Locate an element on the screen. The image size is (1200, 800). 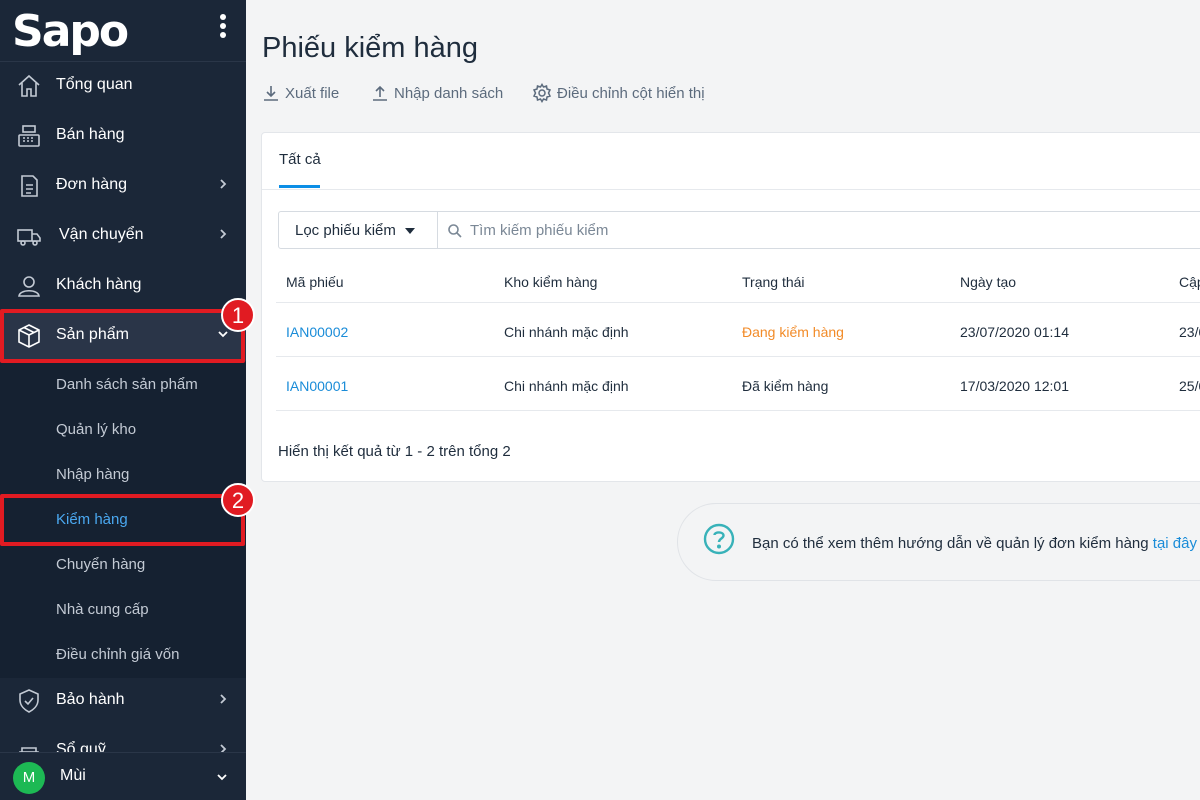
more-vertical-icon is located at coordinates (223, 29).